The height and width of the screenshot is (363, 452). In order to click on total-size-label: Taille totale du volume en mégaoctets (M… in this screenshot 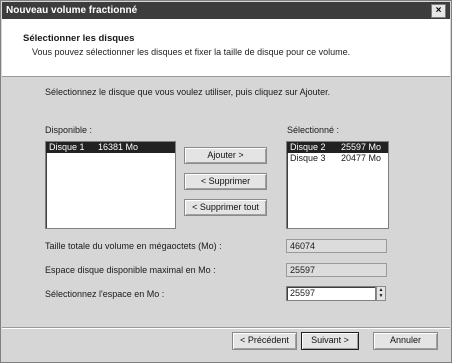, I will do `click(133, 246)`.